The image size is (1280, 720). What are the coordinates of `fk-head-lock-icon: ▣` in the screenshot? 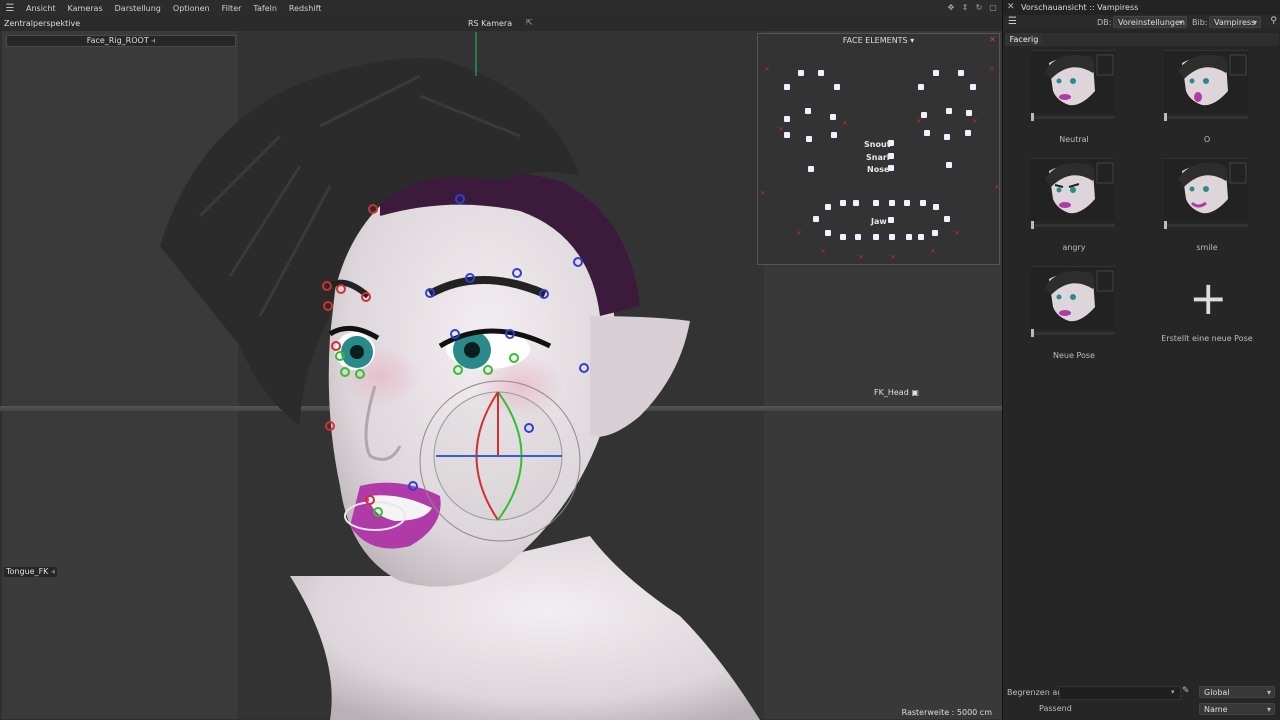 It's located at (915, 392).